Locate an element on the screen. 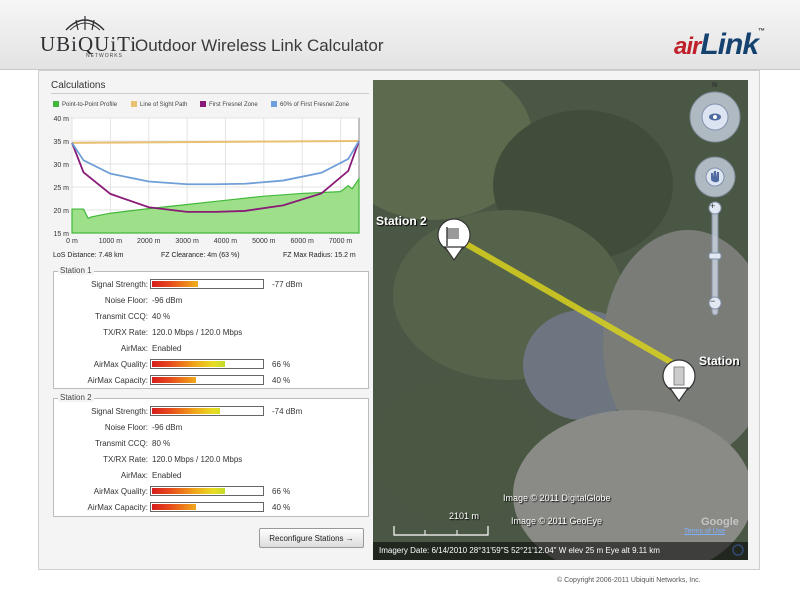 The width and height of the screenshot is (800, 600). x-tick-label: 2000 m is located at coordinates (149, 241).